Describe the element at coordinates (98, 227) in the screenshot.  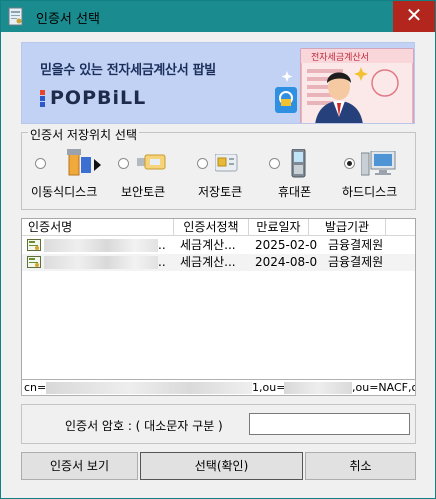
I see `column-cert-name: 인증서명` at that location.